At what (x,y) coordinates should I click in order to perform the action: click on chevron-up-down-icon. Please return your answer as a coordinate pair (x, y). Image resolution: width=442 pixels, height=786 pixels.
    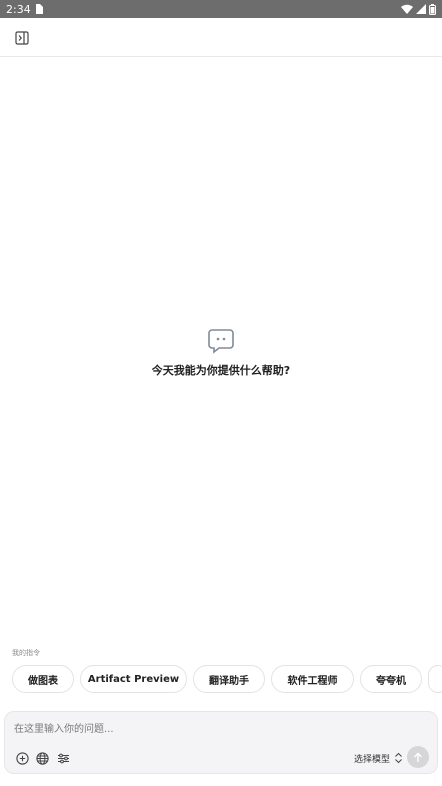
    Looking at the image, I should click on (398, 758).